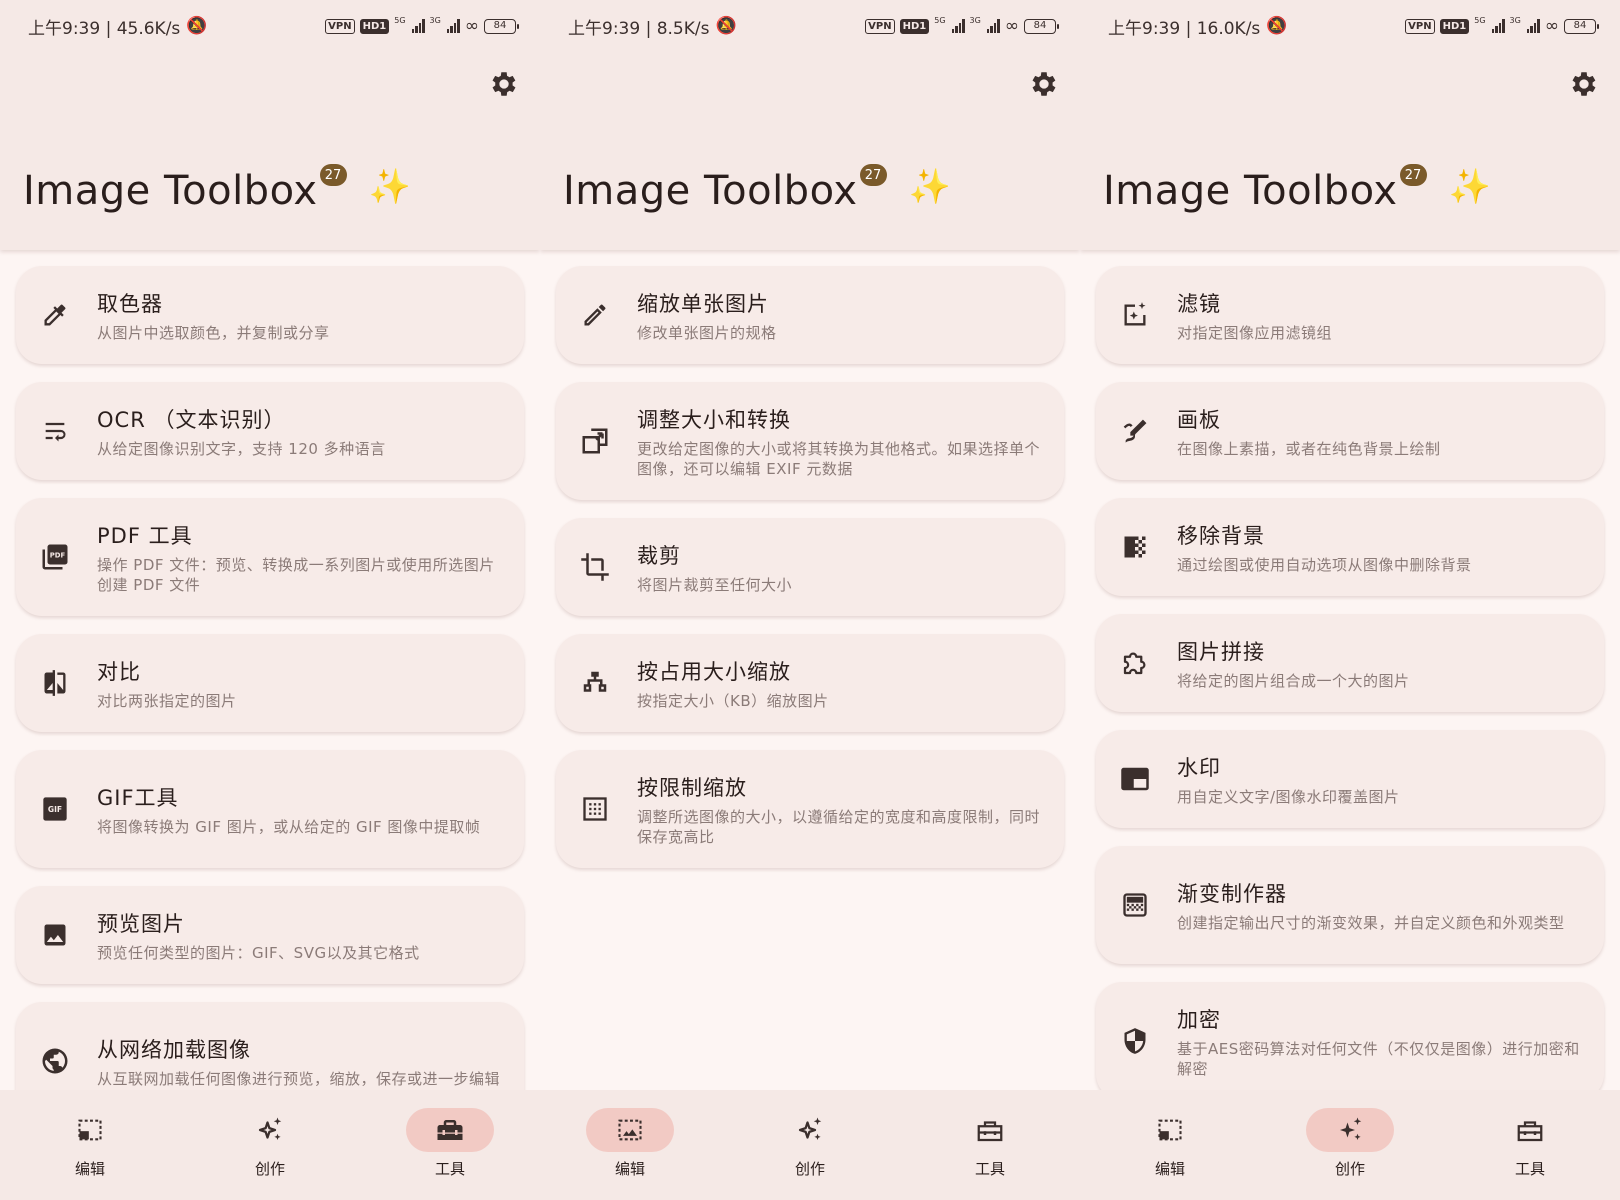  I want to click on text-wrap-icon, so click(55, 431).